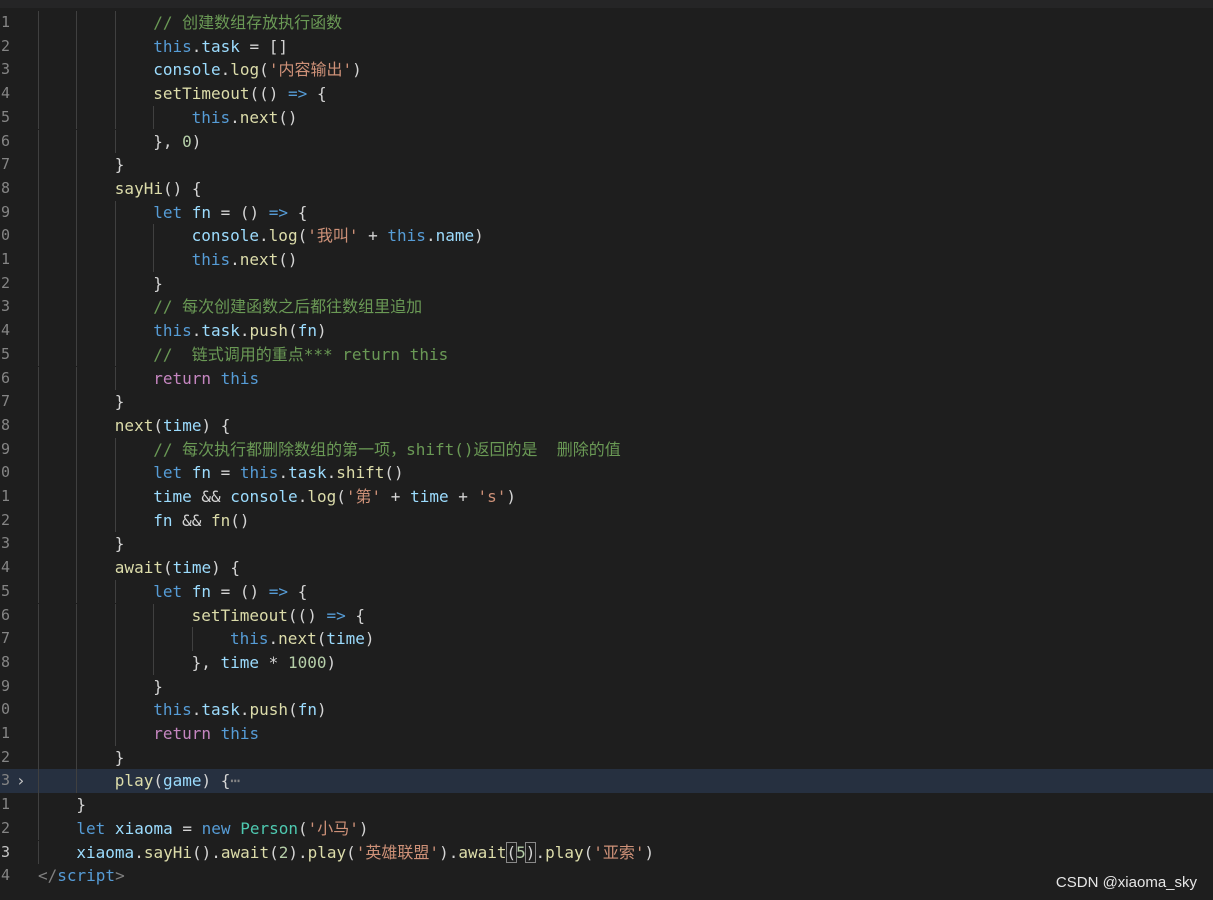 Image resolution: width=1213 pixels, height=900 pixels. What do you see at coordinates (606, 781) in the screenshot?
I see `code-line: 3 › play(game) {⋯` at bounding box center [606, 781].